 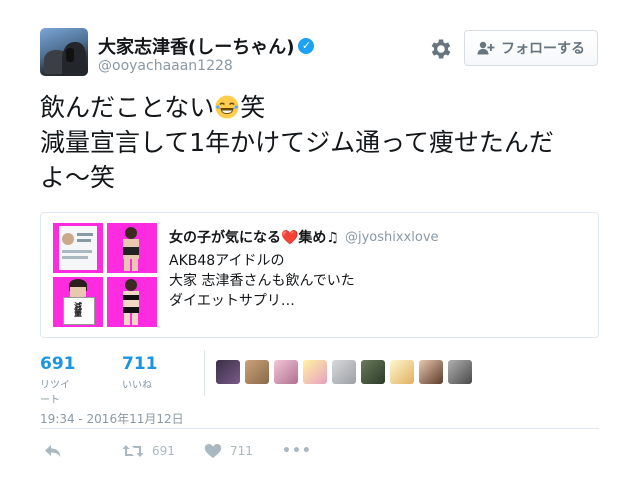 What do you see at coordinates (241, 451) in the screenshot?
I see `like-action-count: 711` at bounding box center [241, 451].